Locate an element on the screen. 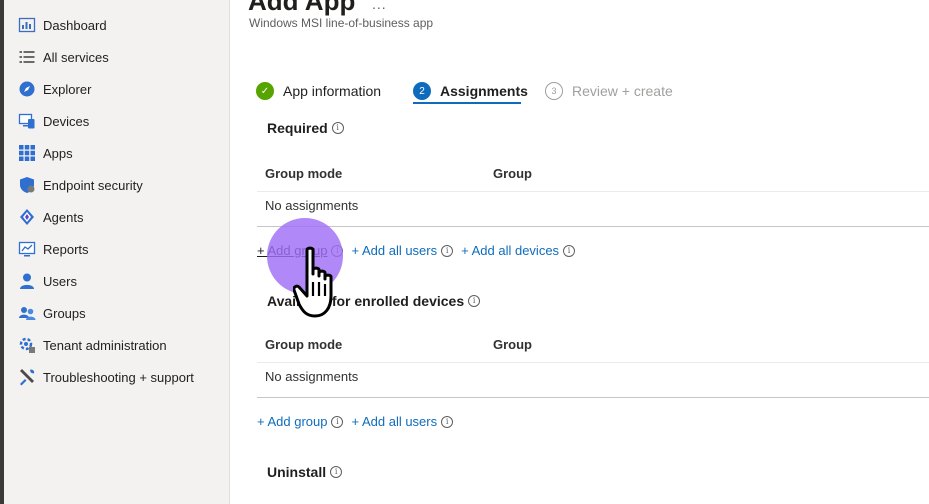  sidebar-item-devices: Devices is located at coordinates (53, 121).